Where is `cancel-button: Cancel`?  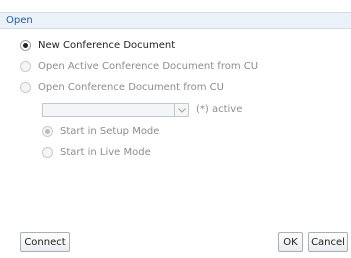 cancel-button: Cancel is located at coordinates (328, 242).